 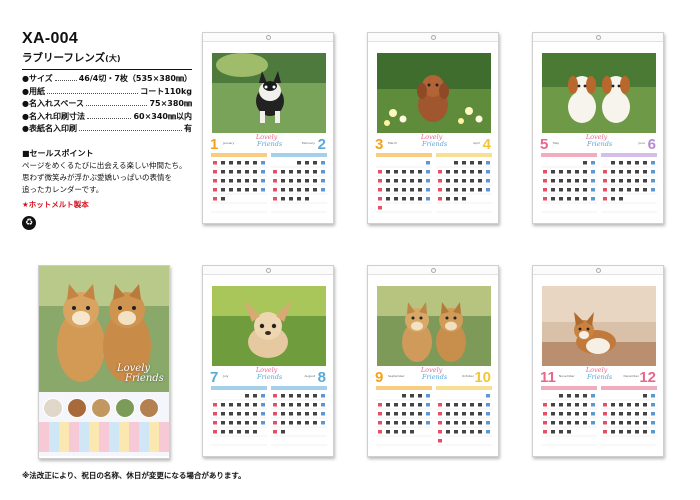 What do you see at coordinates (162, 116) in the screenshot?
I see `spec-value: 60×340㎜以内` at bounding box center [162, 116].